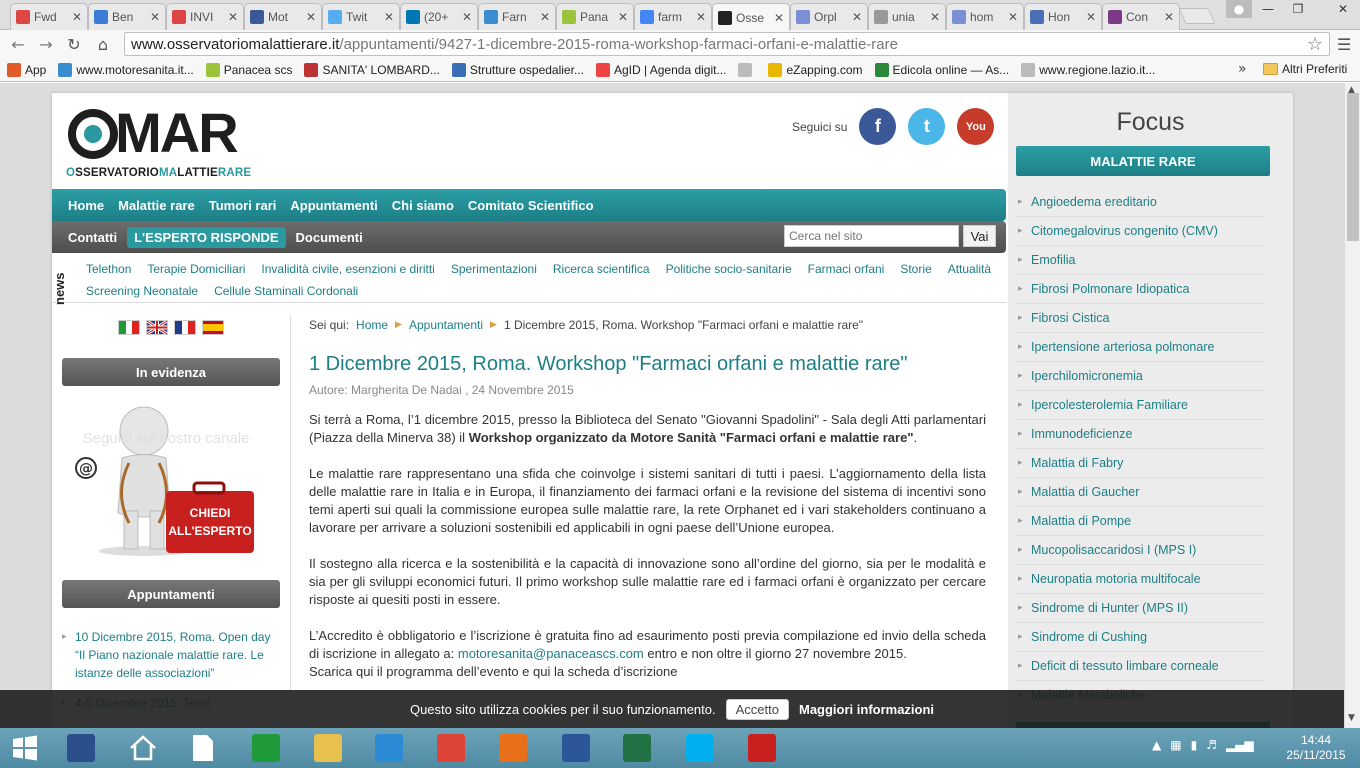 The width and height of the screenshot is (1360, 768). What do you see at coordinates (1141, 405) in the screenshot?
I see `focus-item: Ipercolesterolemia Familiare` at bounding box center [1141, 405].